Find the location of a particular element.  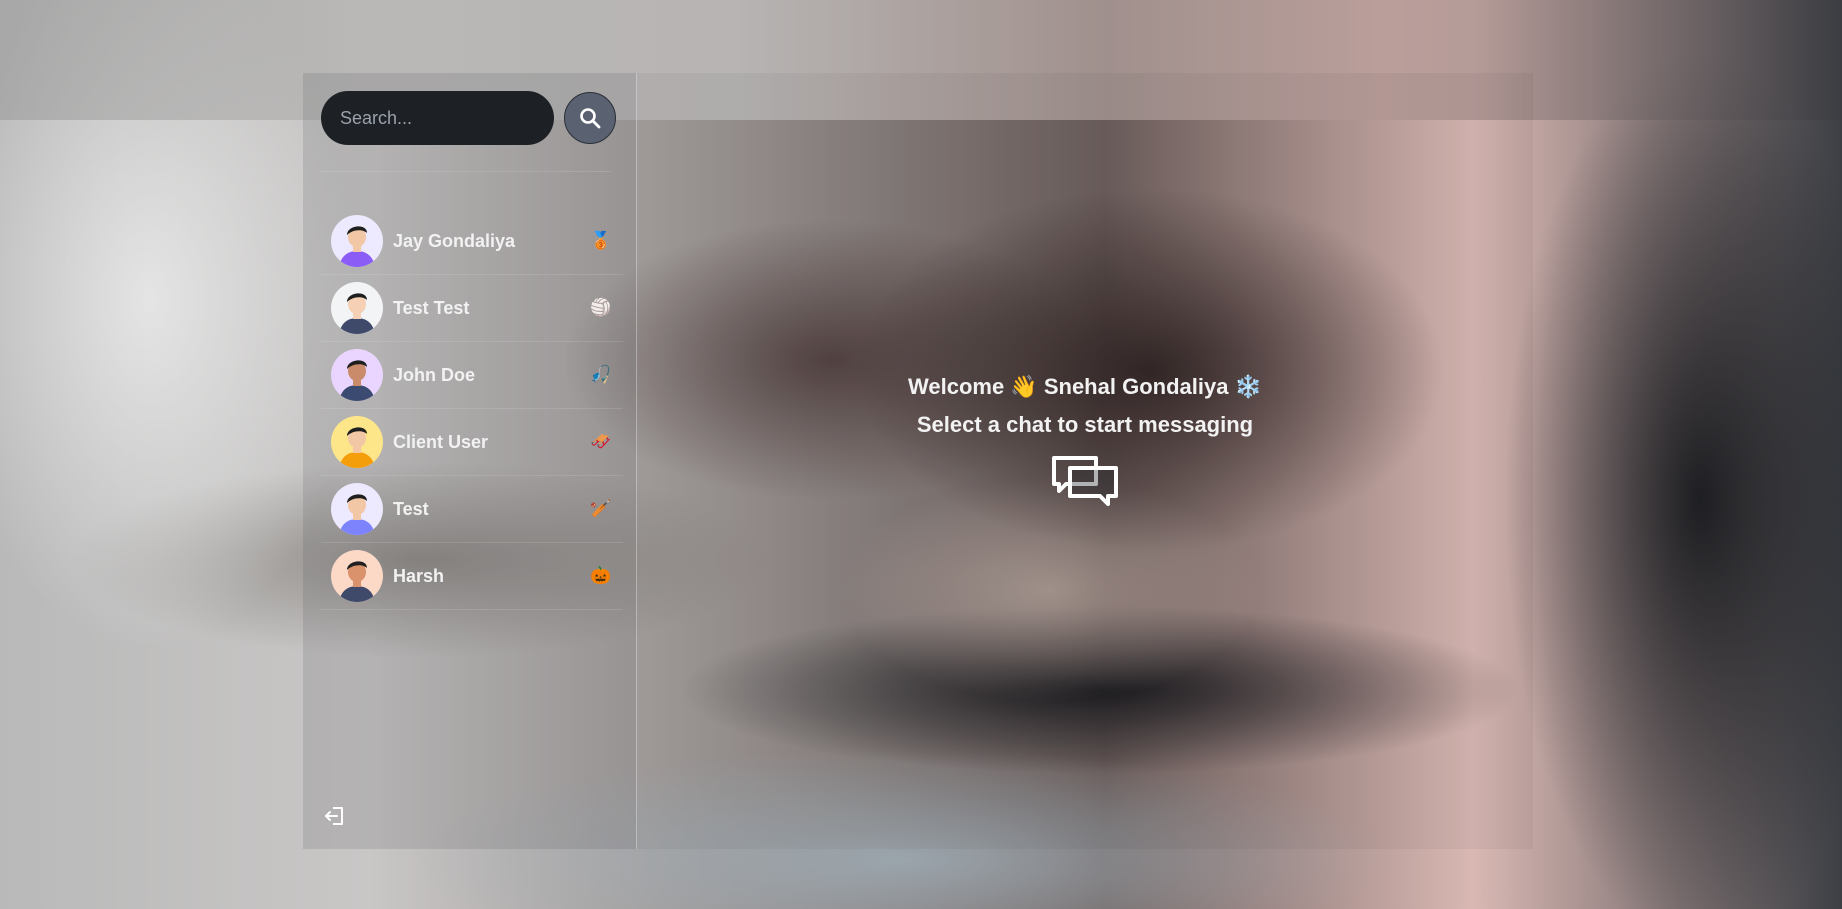

chat-list-item: Test Test 🏐 is located at coordinates (472, 308).